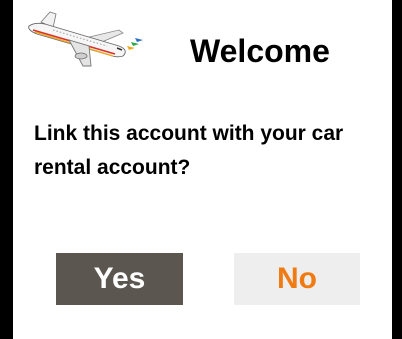 The width and height of the screenshot is (402, 339). Describe the element at coordinates (297, 279) in the screenshot. I see `no-button: No` at that location.